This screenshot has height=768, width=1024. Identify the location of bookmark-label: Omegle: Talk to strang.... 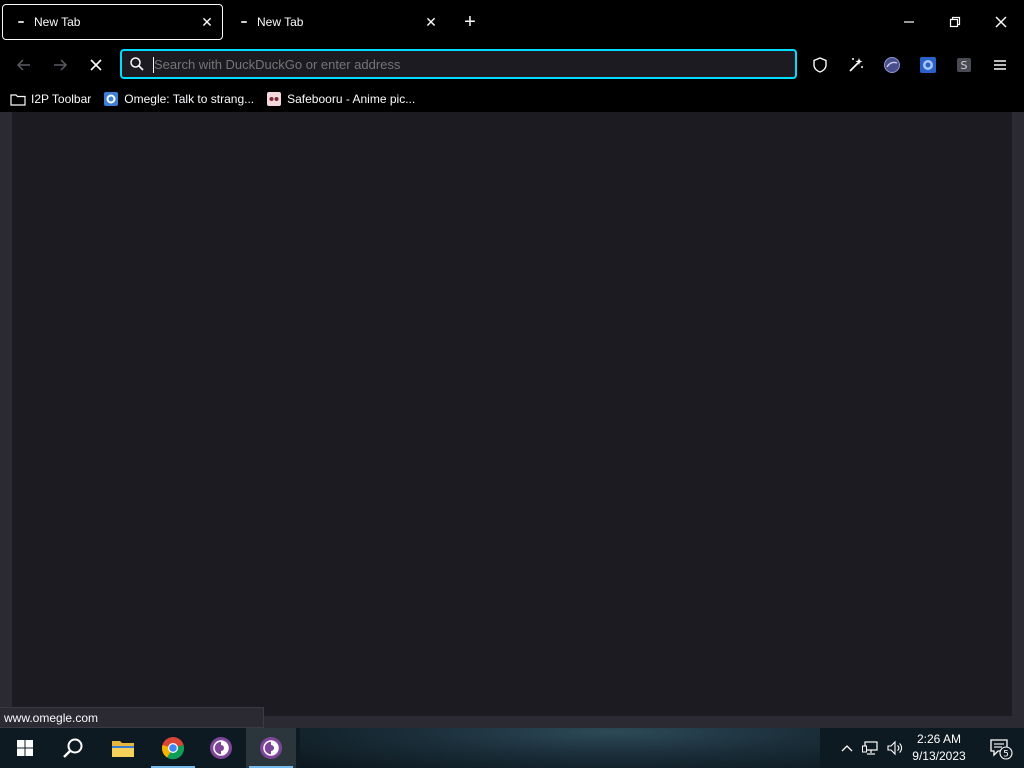
(189, 99).